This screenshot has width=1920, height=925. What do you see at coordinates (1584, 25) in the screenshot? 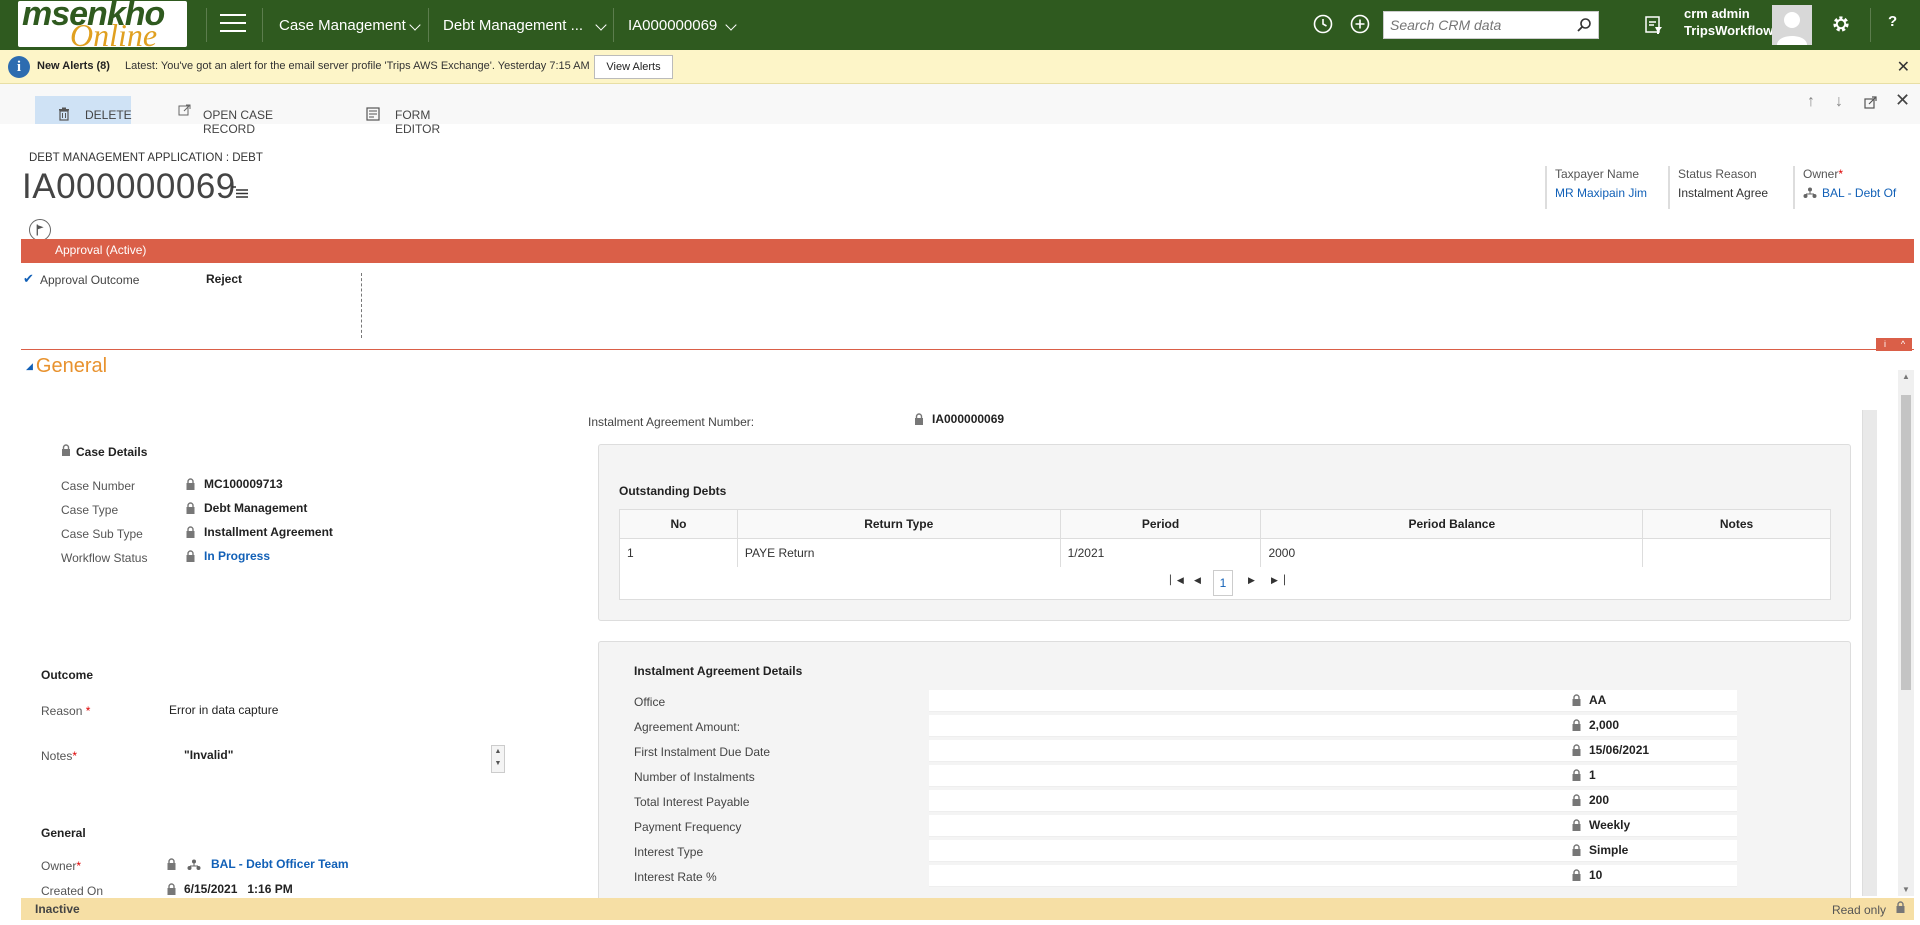
I see `search-icon` at bounding box center [1584, 25].